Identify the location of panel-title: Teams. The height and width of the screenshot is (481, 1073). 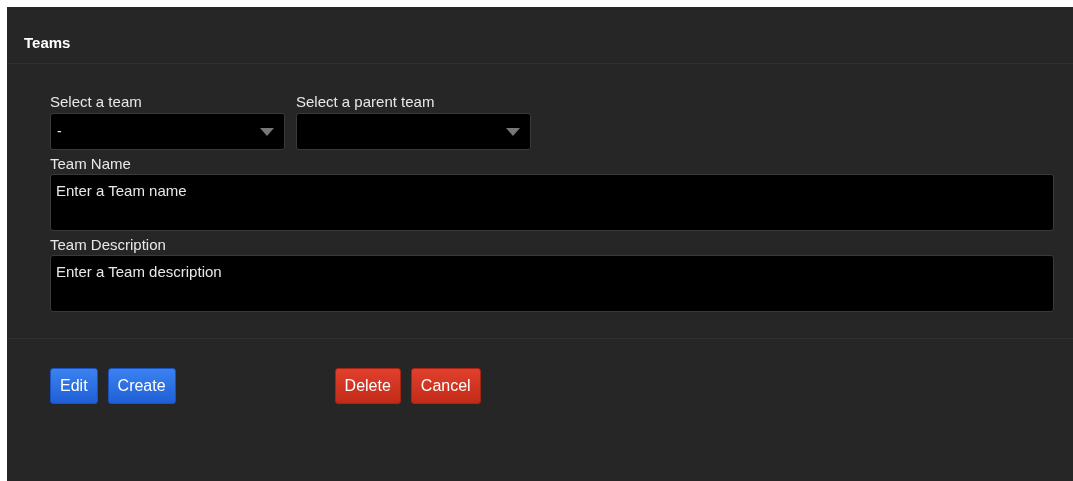
(47, 42).